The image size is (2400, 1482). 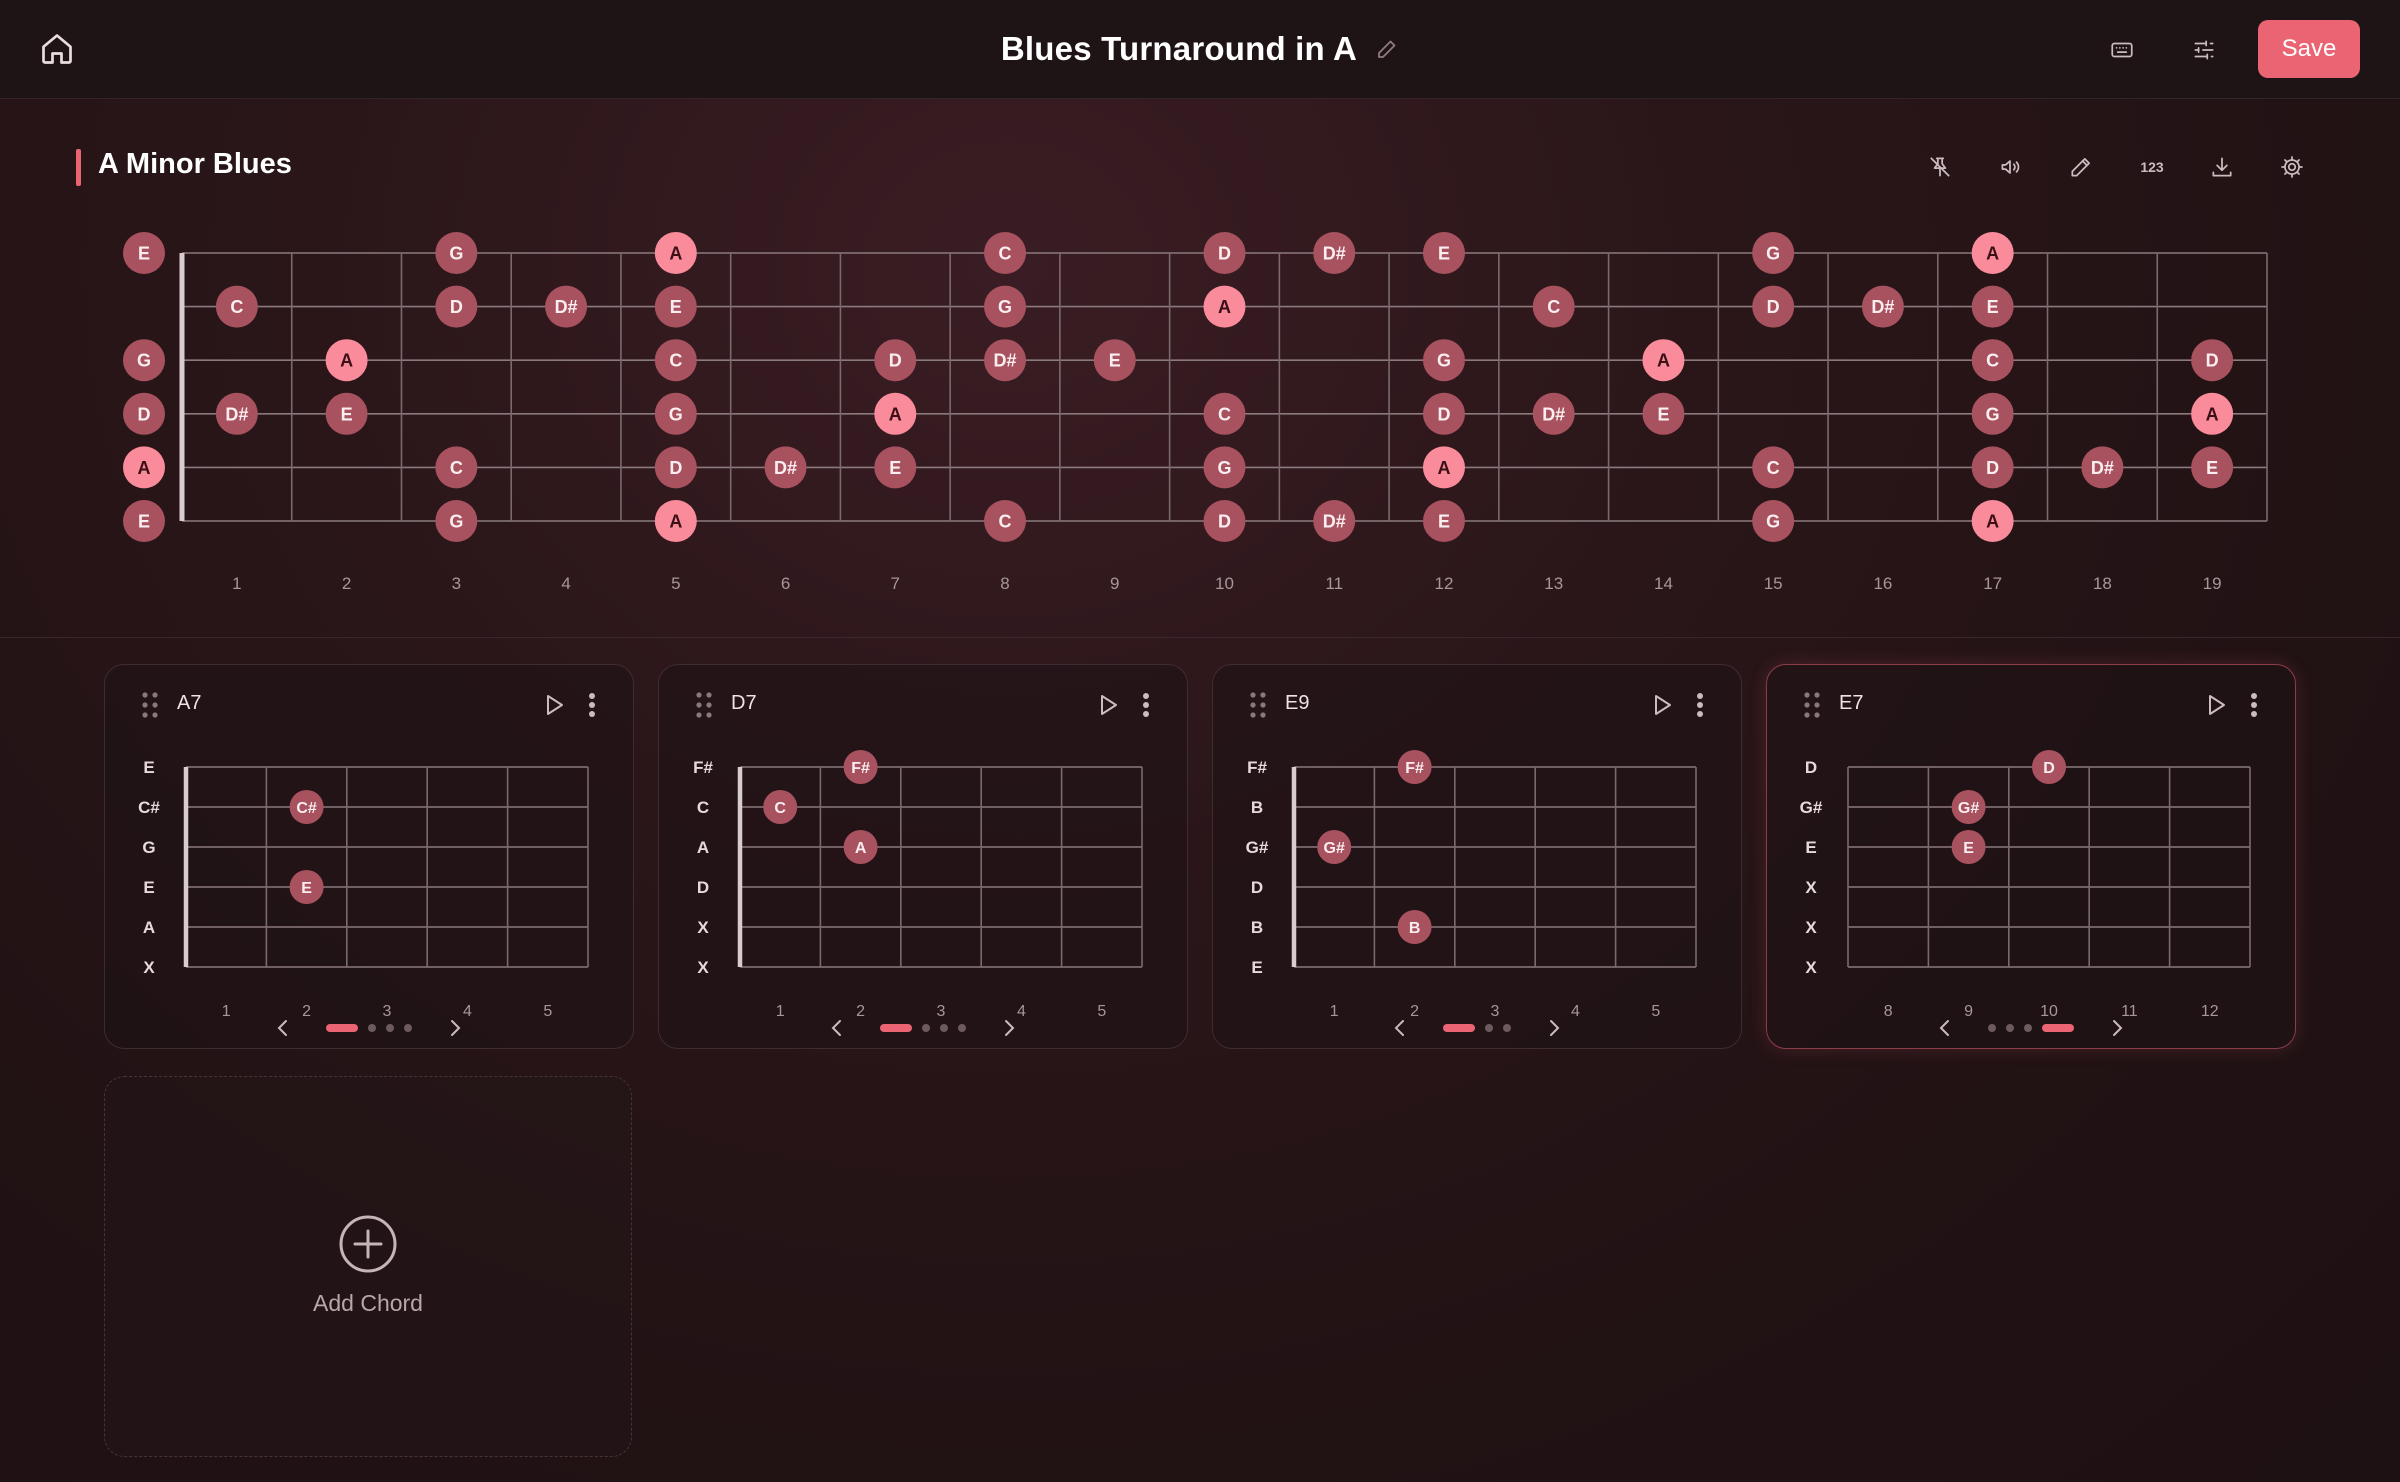 I want to click on chord-card-d7: D7 F# C A D X X 1 2 3 4 5 F# C A, so click(x=923, y=856).